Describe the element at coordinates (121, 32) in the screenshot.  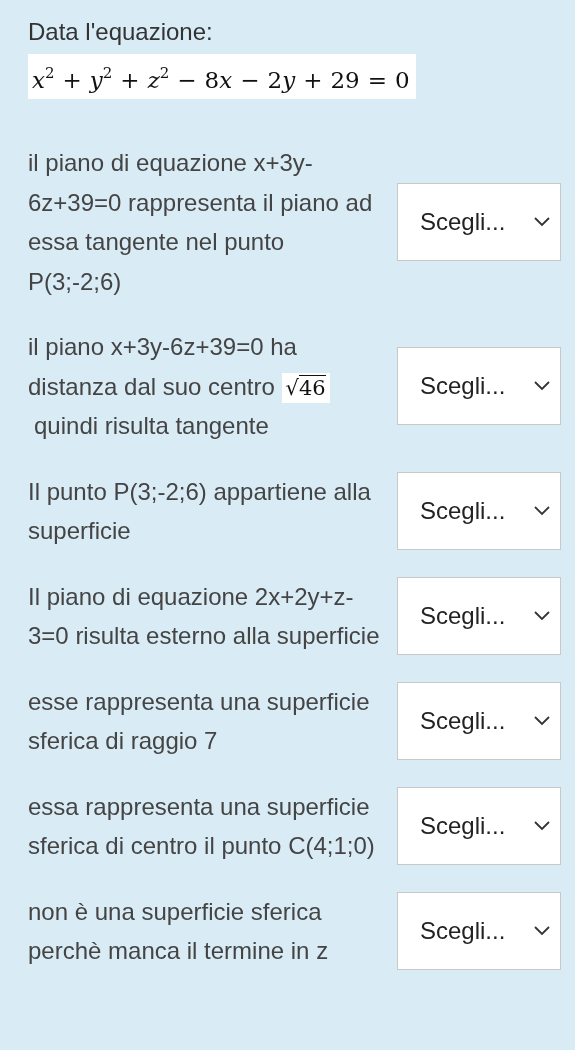
I see `question-intro: Data l'equazione:` at that location.